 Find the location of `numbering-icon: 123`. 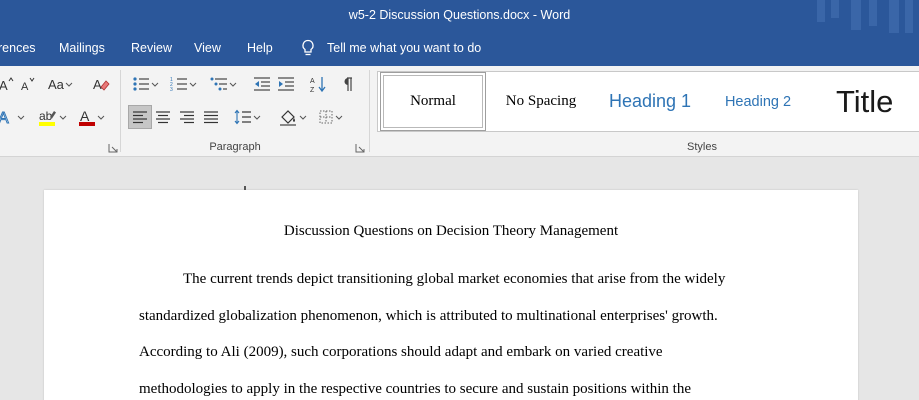

numbering-icon: 123 is located at coordinates (178, 84).